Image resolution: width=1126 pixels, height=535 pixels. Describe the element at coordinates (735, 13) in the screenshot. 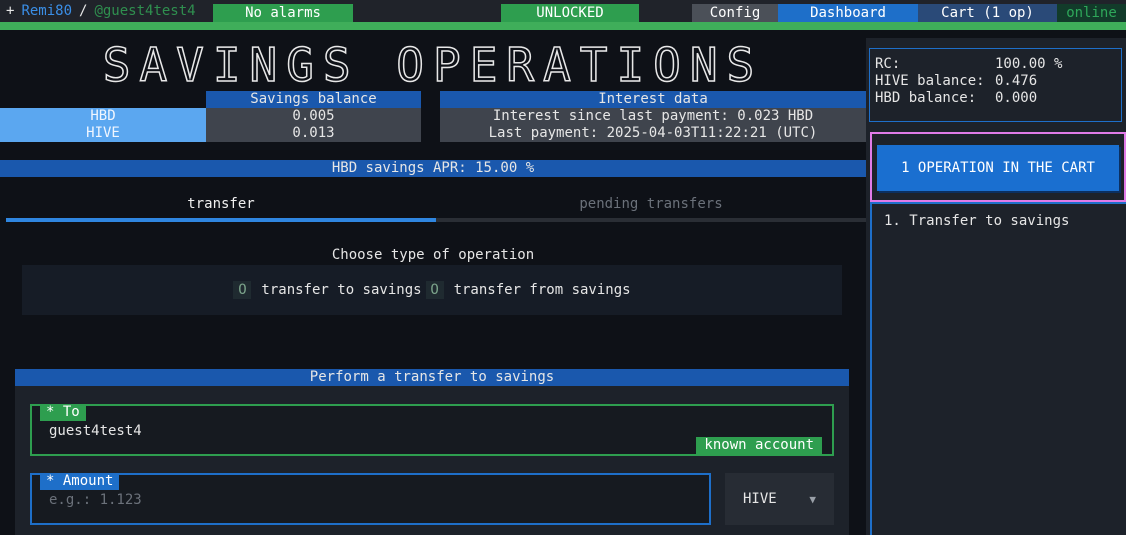

I see `config-button: Config` at that location.